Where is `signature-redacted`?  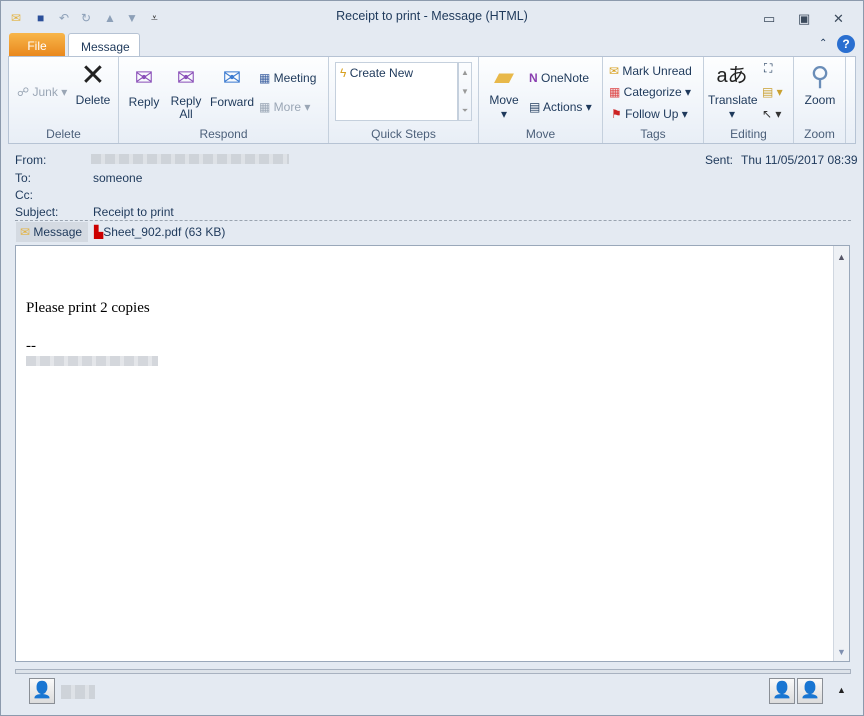
signature-redacted is located at coordinates (92, 361).